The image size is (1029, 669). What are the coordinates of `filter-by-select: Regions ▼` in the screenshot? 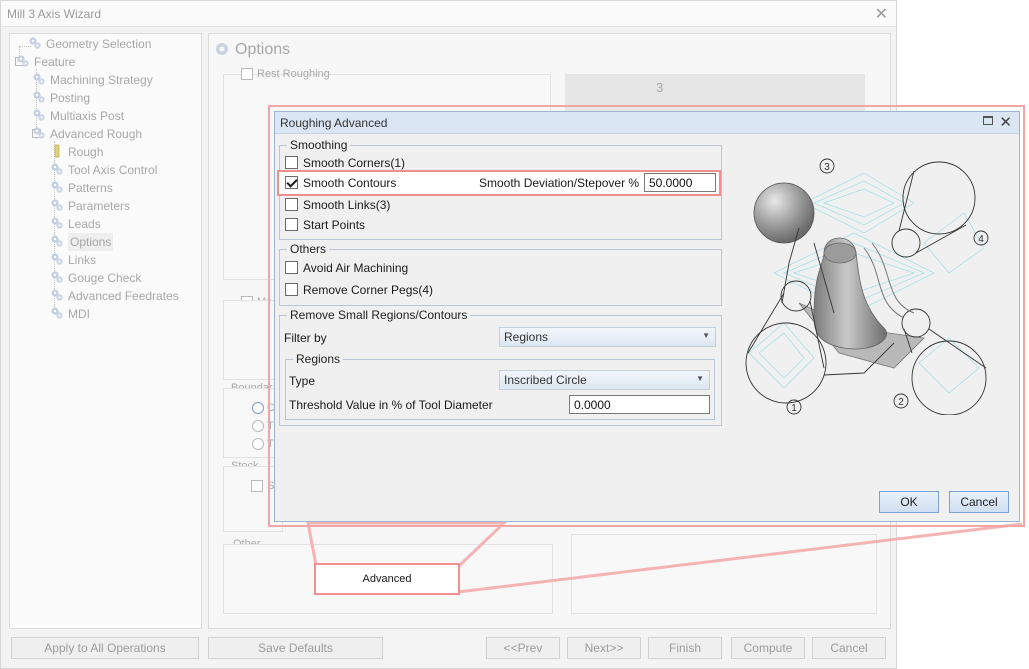 It's located at (607, 337).